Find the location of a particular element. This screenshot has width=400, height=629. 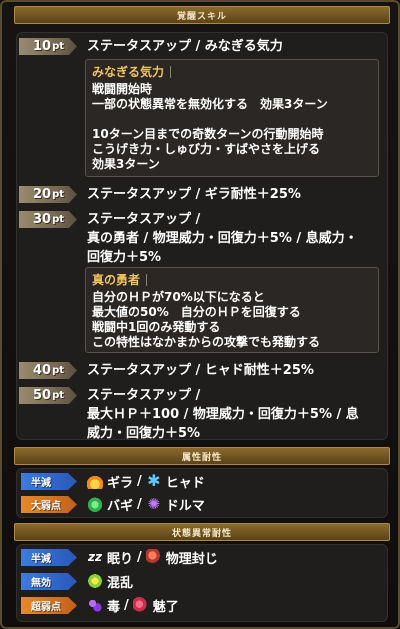

status-resist-title: 状態異常耐性 is located at coordinates (201, 533).